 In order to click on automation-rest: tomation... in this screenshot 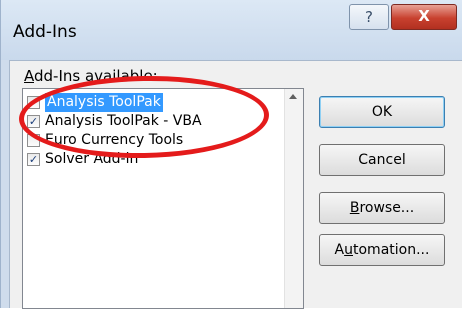, I will do `click(391, 250)`.